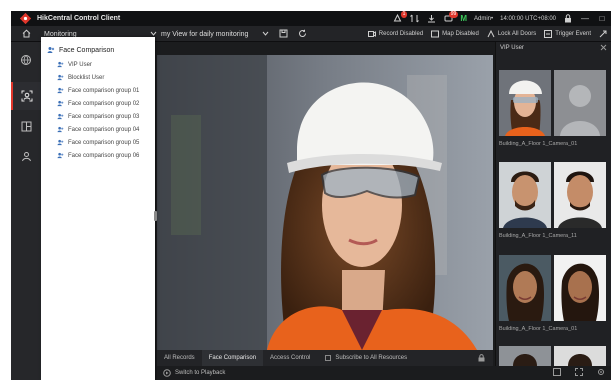 The width and height of the screenshot is (611, 380). Describe the element at coordinates (463, 18) in the screenshot. I see `maintenance-badge: M` at that location.